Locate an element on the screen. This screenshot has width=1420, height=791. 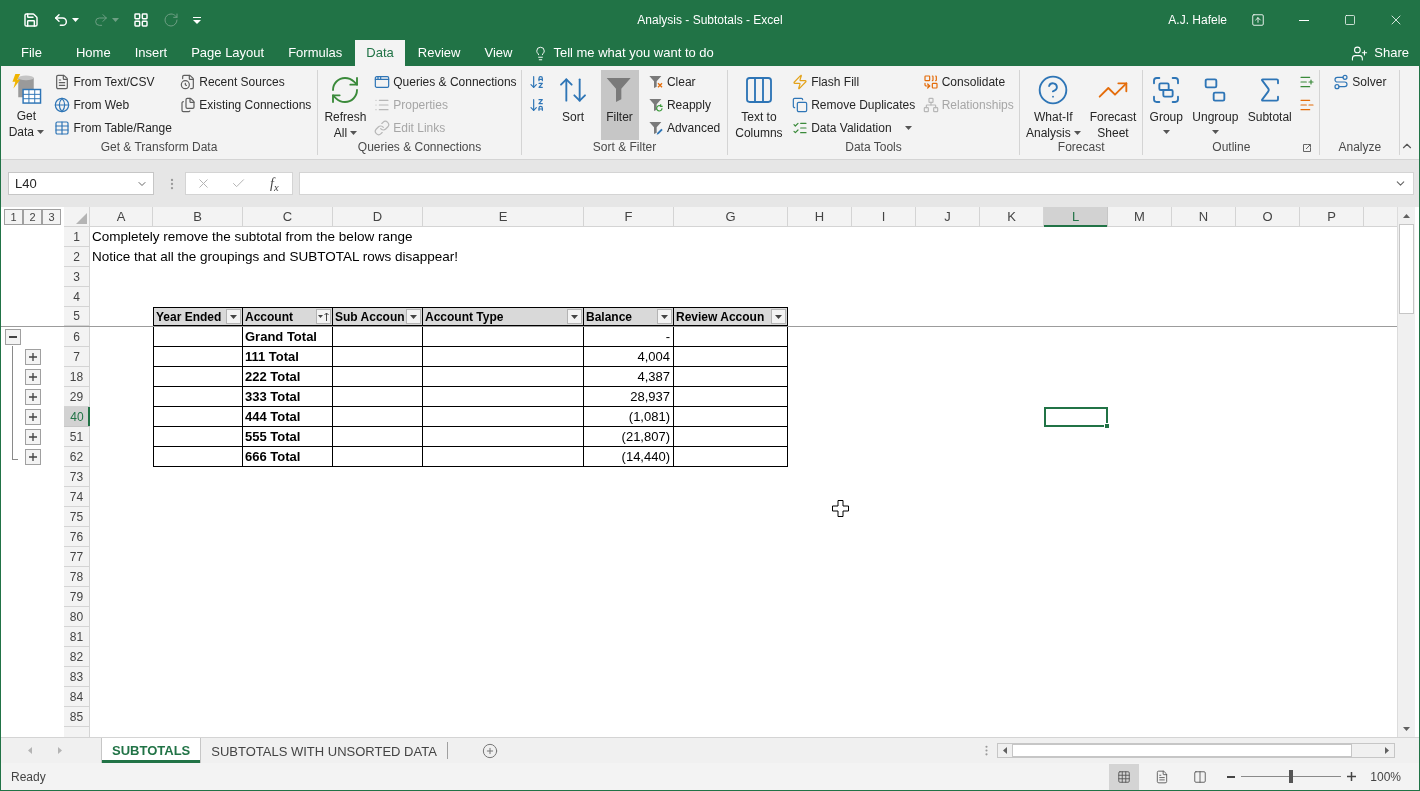
ribbon-tab: Home is located at coordinates (93, 53).